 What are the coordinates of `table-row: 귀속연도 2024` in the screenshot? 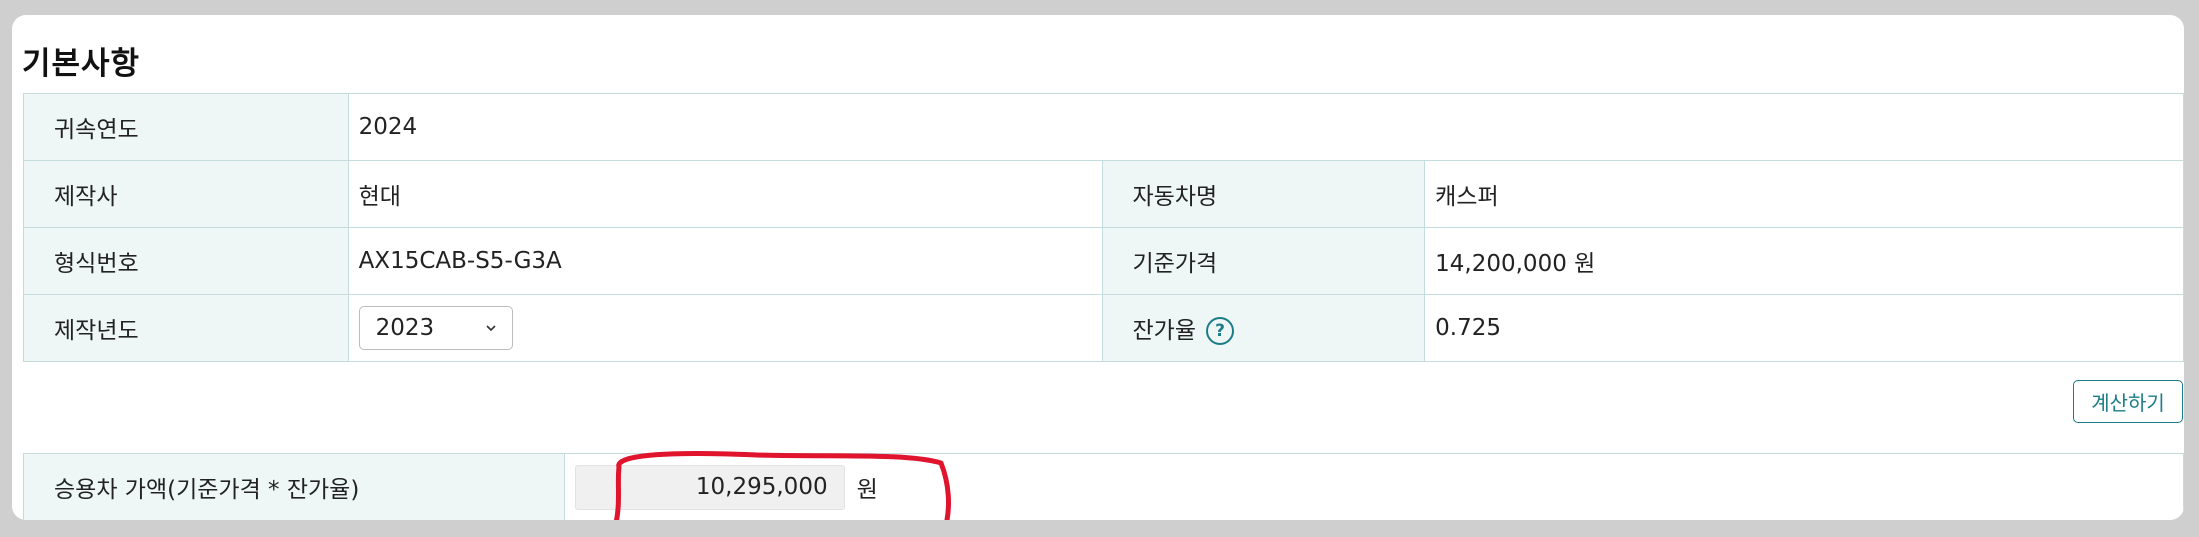 It's located at (1103, 127).